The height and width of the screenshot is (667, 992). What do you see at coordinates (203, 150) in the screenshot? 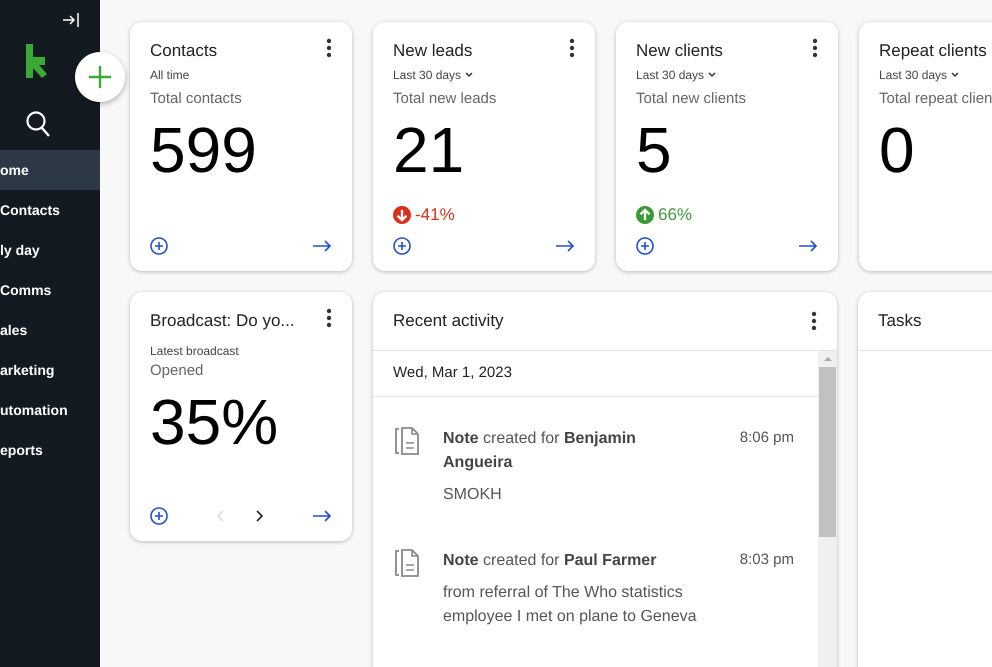
I see `metric-value: 599` at bounding box center [203, 150].